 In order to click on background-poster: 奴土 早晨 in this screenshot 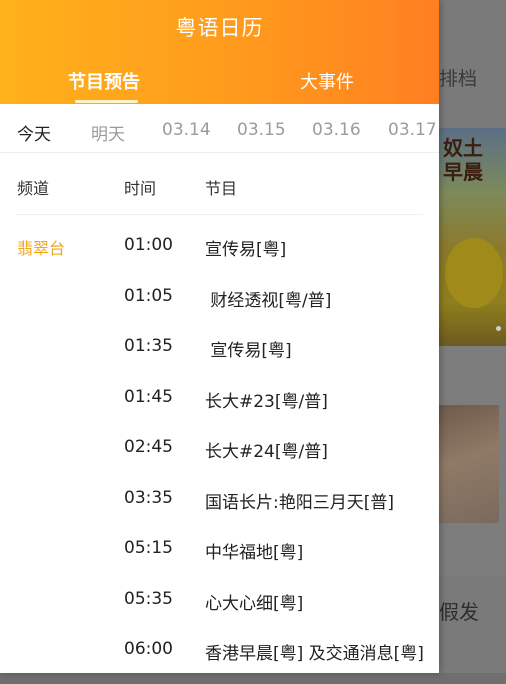, I will do `click(472, 237)`.